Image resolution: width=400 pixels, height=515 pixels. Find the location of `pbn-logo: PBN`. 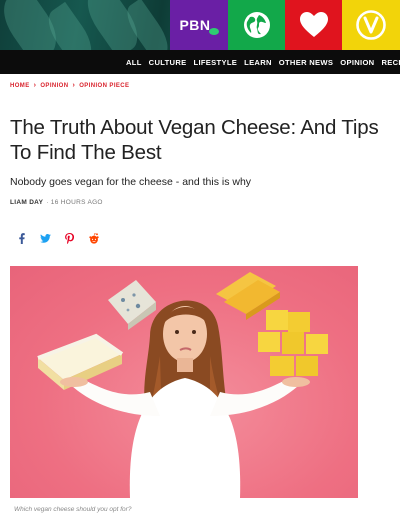

pbn-logo: PBN is located at coordinates (199, 25).